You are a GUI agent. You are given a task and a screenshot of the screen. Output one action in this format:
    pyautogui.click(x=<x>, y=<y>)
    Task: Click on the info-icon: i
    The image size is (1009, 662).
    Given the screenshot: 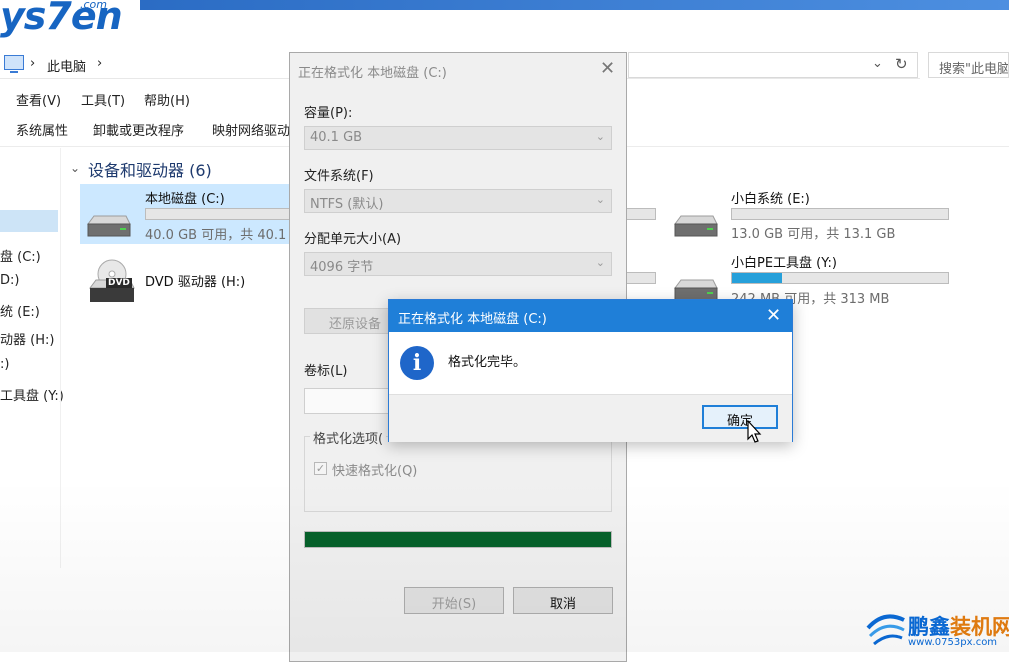 What is the action you would take?
    pyautogui.click(x=417, y=363)
    